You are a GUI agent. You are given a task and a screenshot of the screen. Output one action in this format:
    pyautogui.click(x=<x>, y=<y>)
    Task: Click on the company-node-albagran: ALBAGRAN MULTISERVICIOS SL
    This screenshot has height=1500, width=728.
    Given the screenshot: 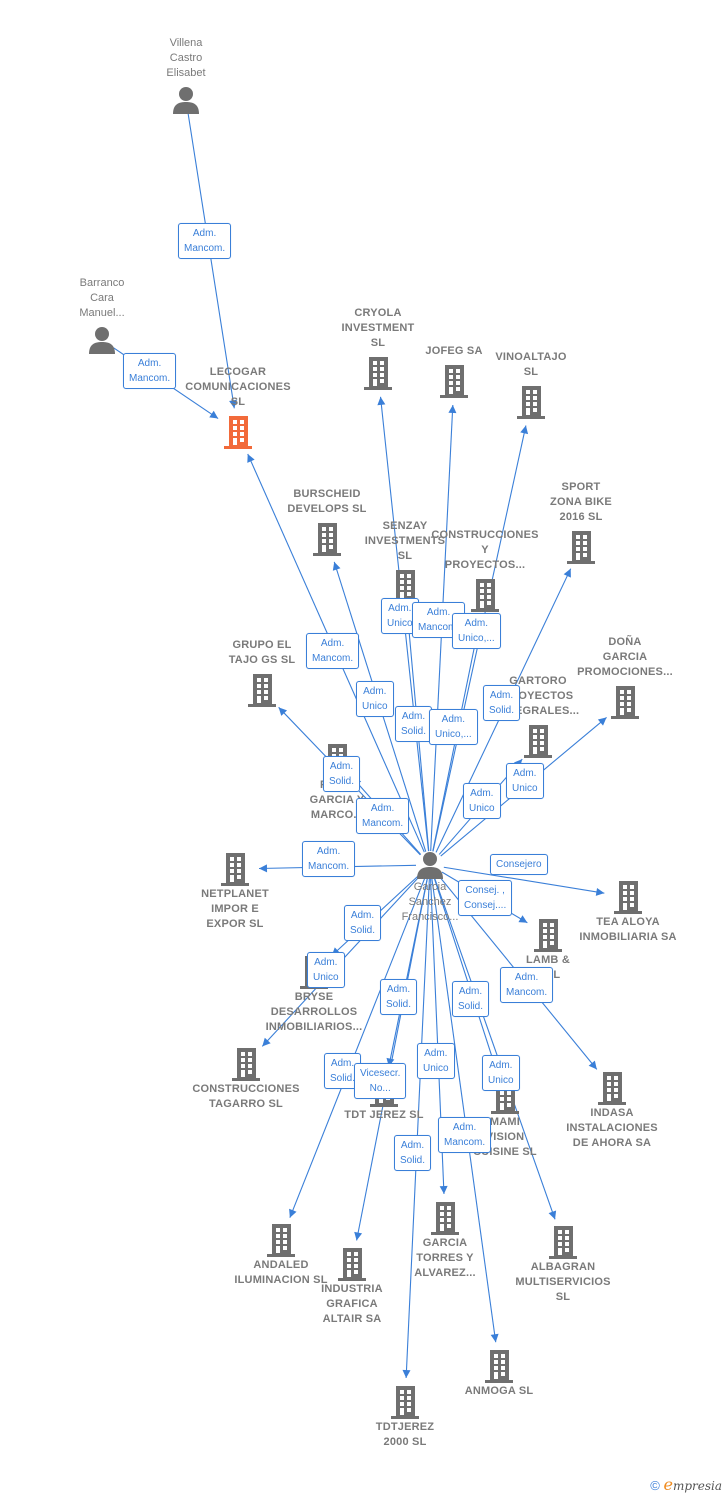 What is the action you would take?
    pyautogui.click(x=563, y=1264)
    